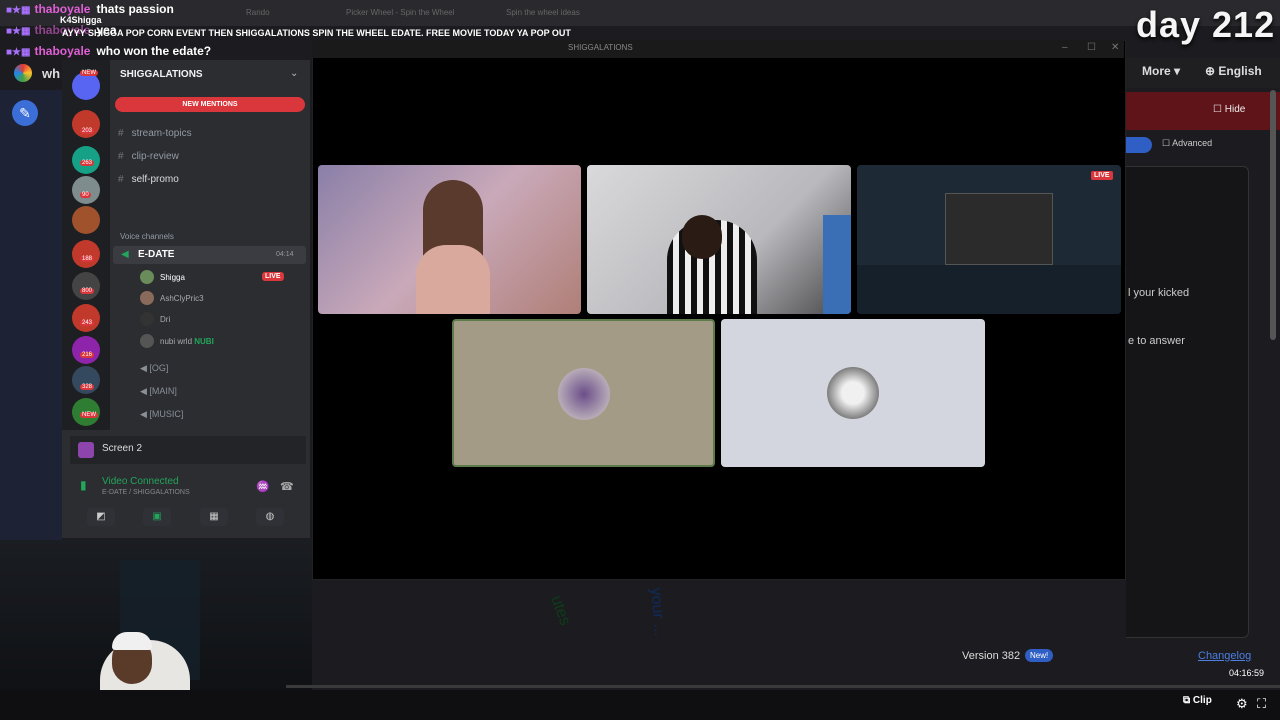  What do you see at coordinates (155, 156) in the screenshot?
I see `channel-label: clip-review` at bounding box center [155, 156].